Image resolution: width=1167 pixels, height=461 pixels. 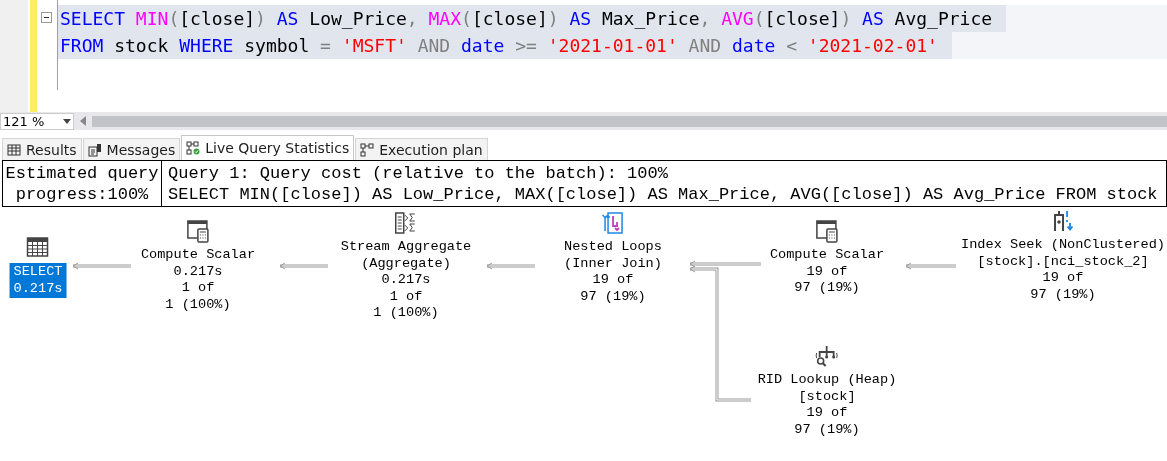 What do you see at coordinates (268, 147) in the screenshot?
I see `tab: Live Query Statistics` at bounding box center [268, 147].